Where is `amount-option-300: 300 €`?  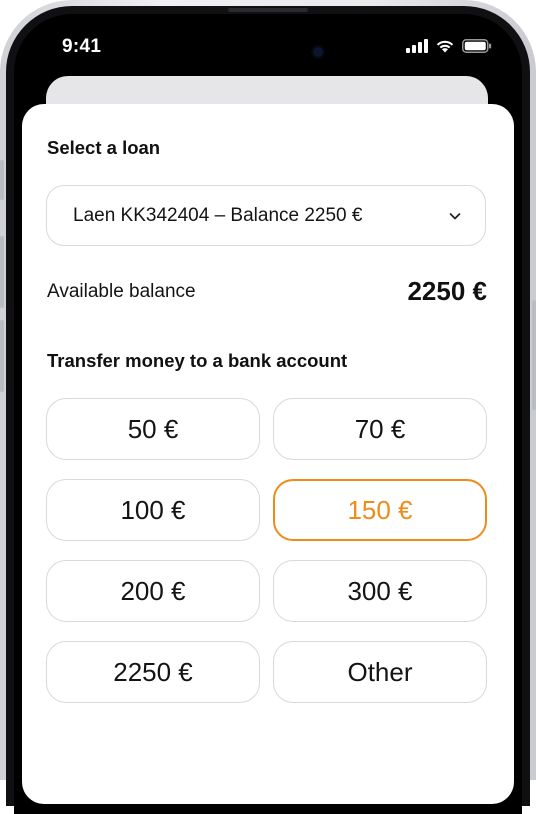 amount-option-300: 300 € is located at coordinates (380, 591).